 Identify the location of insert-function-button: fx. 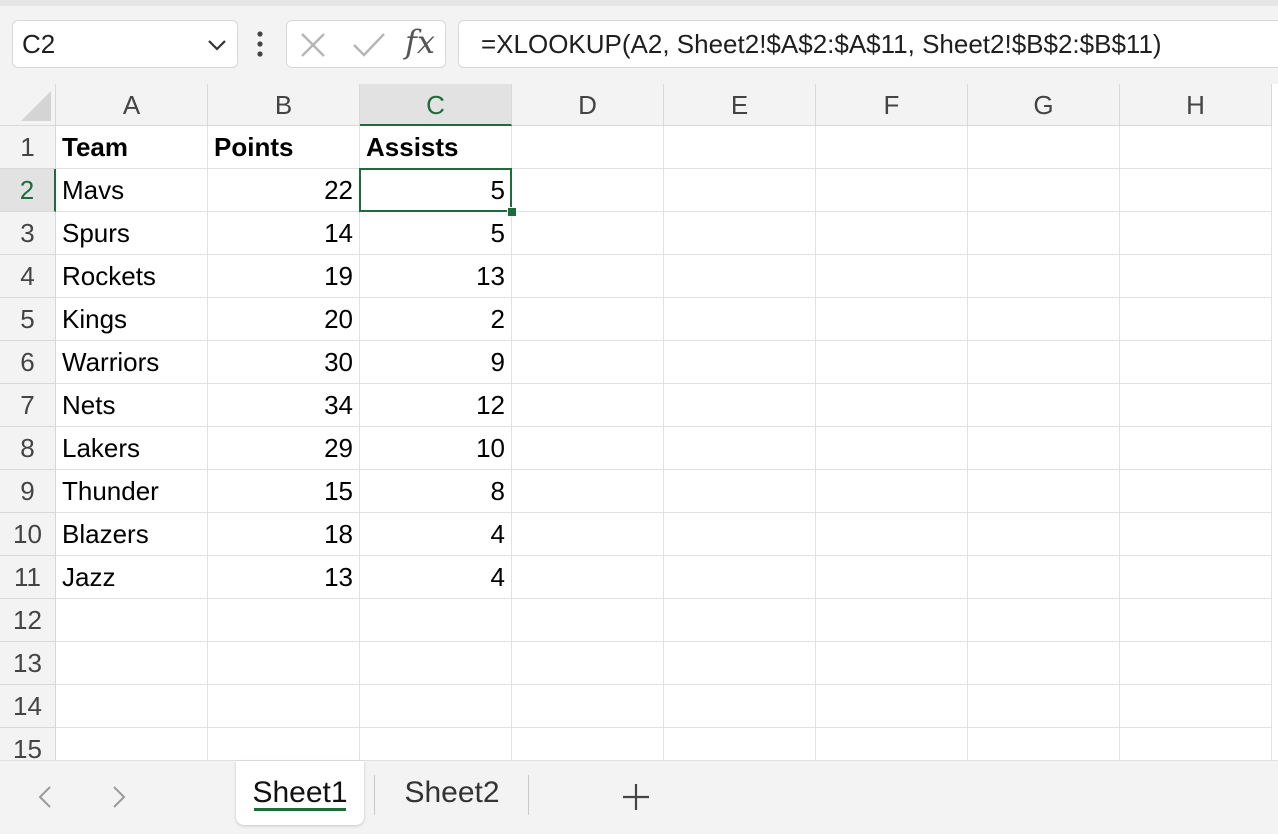
(420, 42).